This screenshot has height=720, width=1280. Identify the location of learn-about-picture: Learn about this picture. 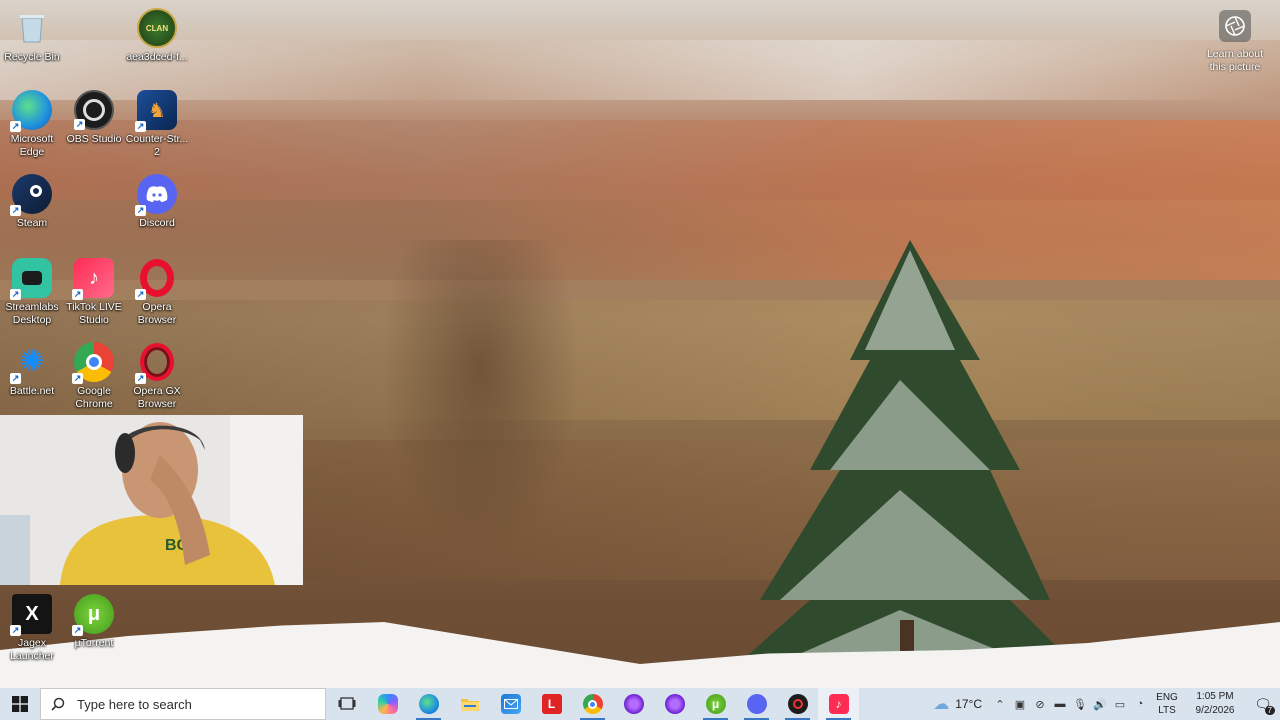
(1235, 42).